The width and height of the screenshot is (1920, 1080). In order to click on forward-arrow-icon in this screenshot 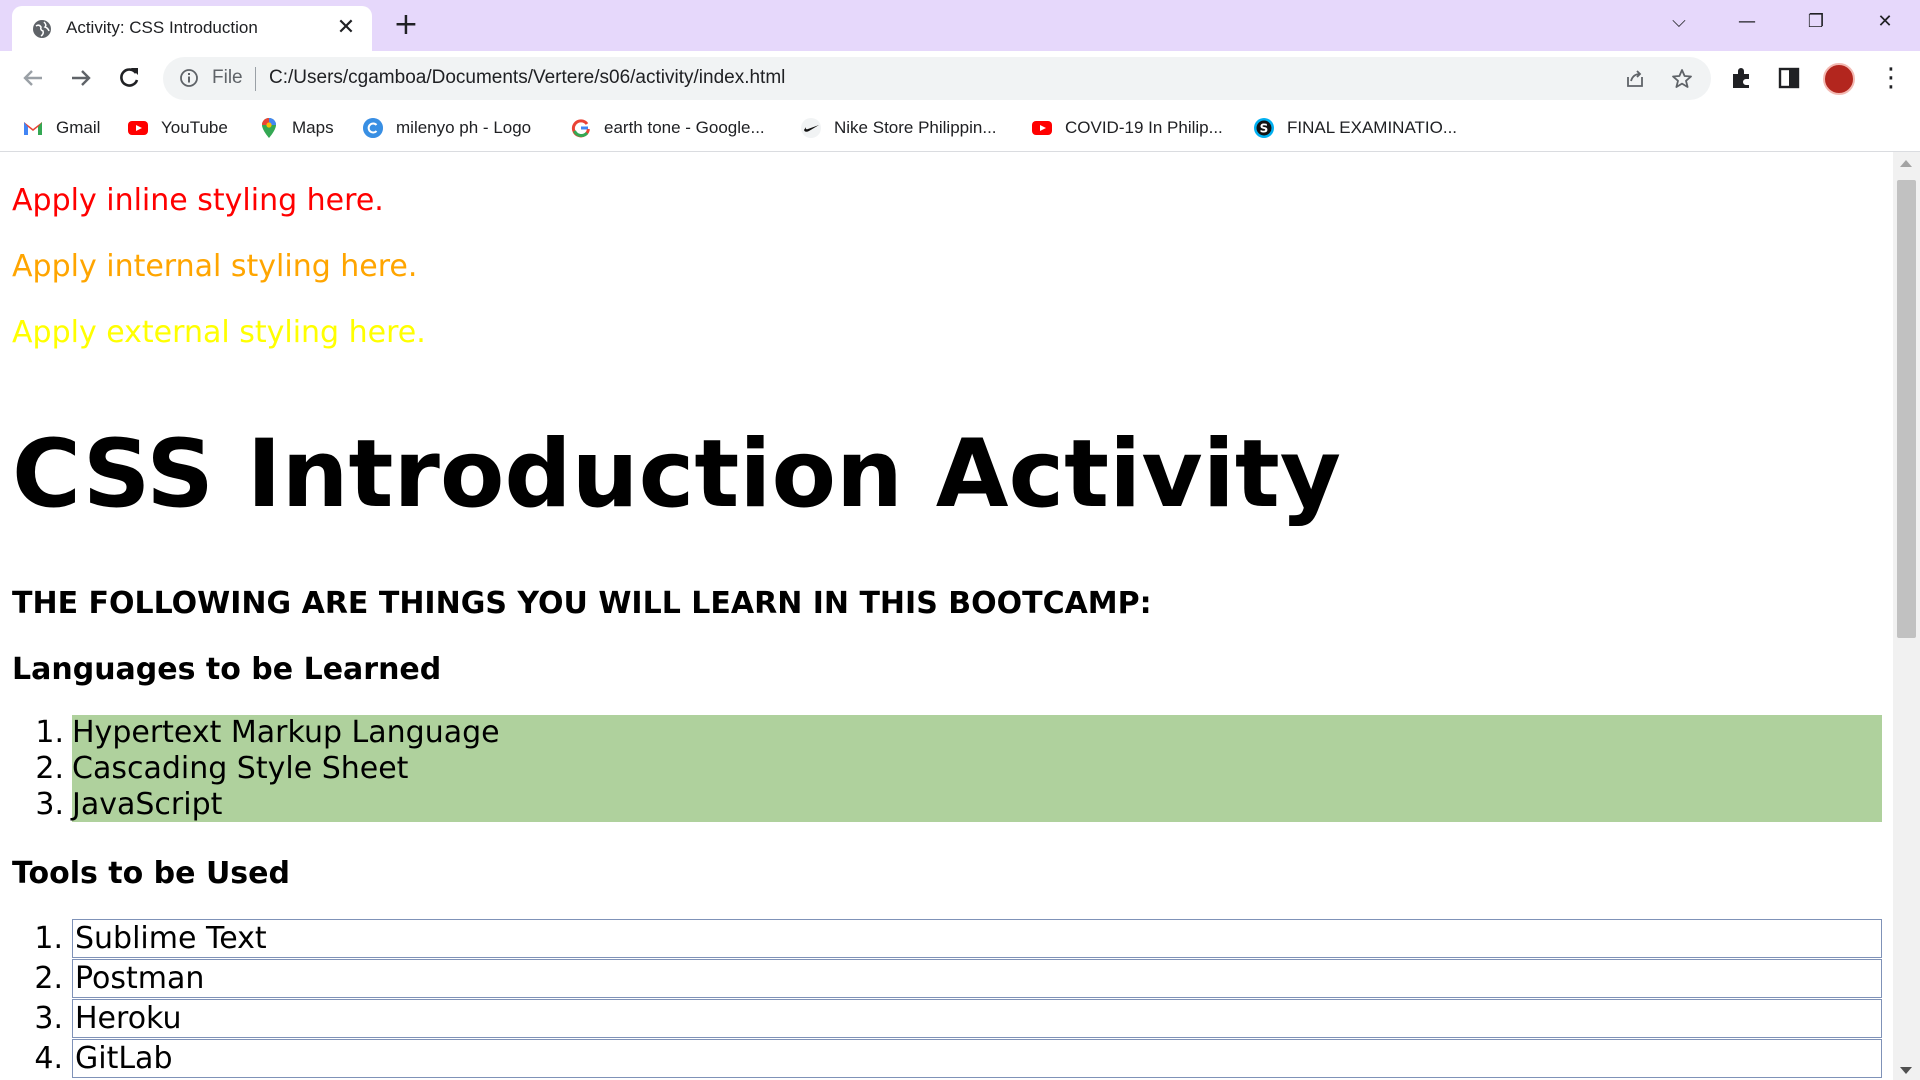, I will do `click(81, 78)`.